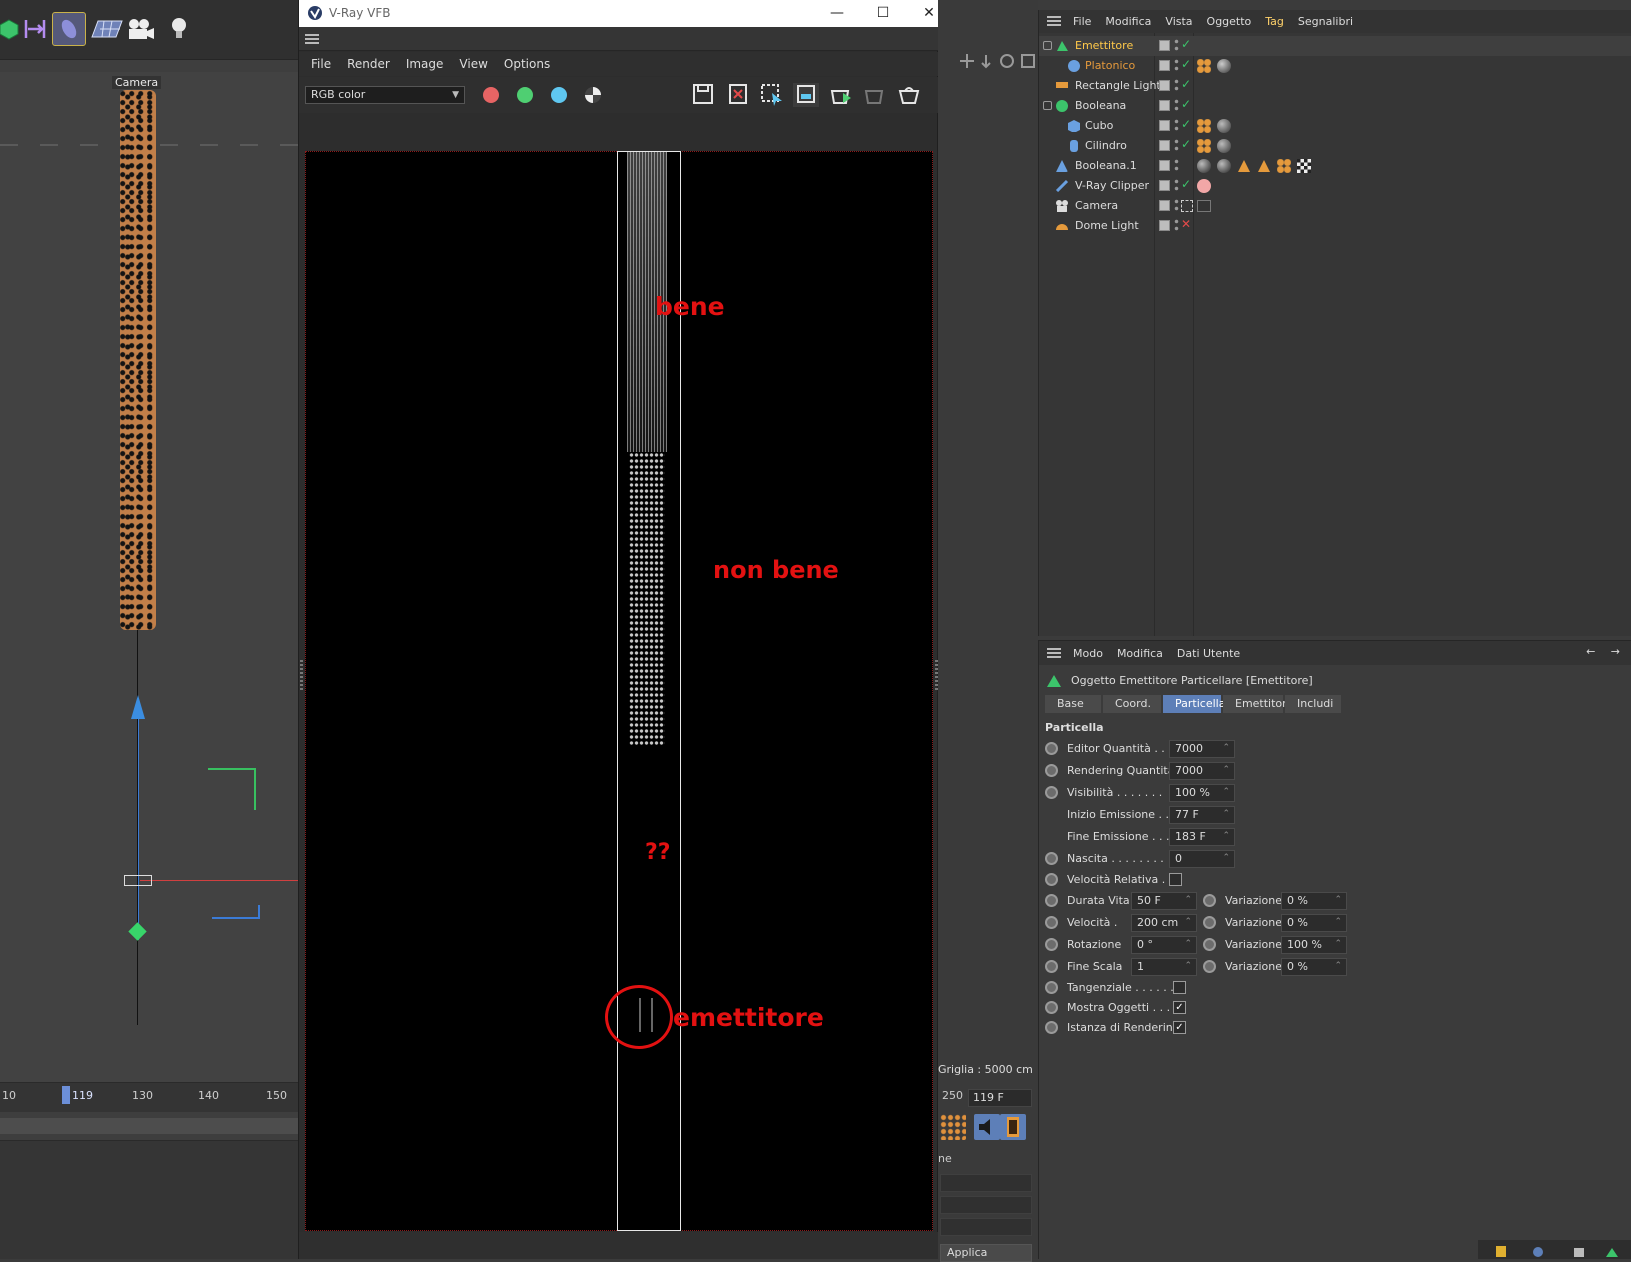 The image size is (1631, 1262). Describe the element at coordinates (1335, 126) in the screenshot. I see `object-row-cubo: Cubo ✓` at that location.